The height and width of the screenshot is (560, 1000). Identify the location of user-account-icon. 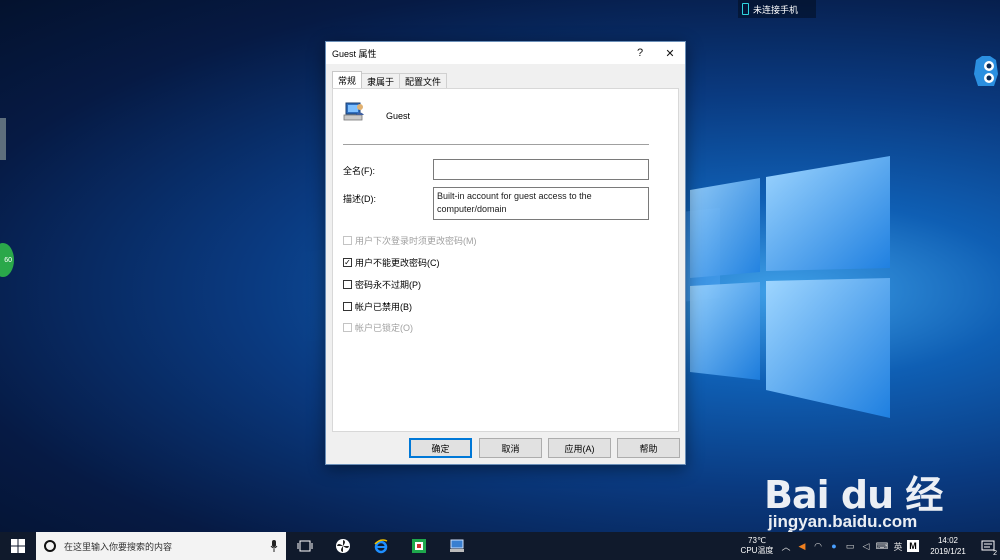
(353, 111).